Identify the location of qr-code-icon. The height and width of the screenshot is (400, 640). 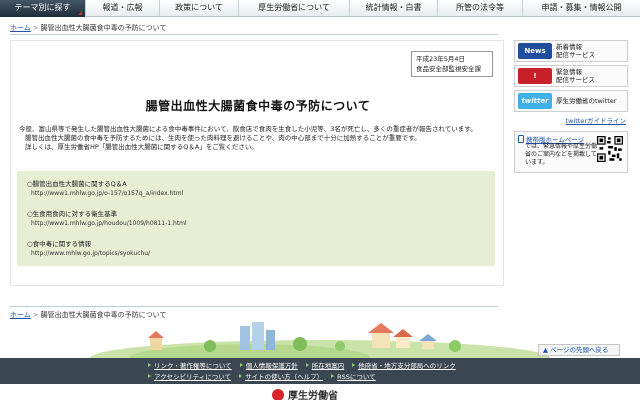
(610, 149).